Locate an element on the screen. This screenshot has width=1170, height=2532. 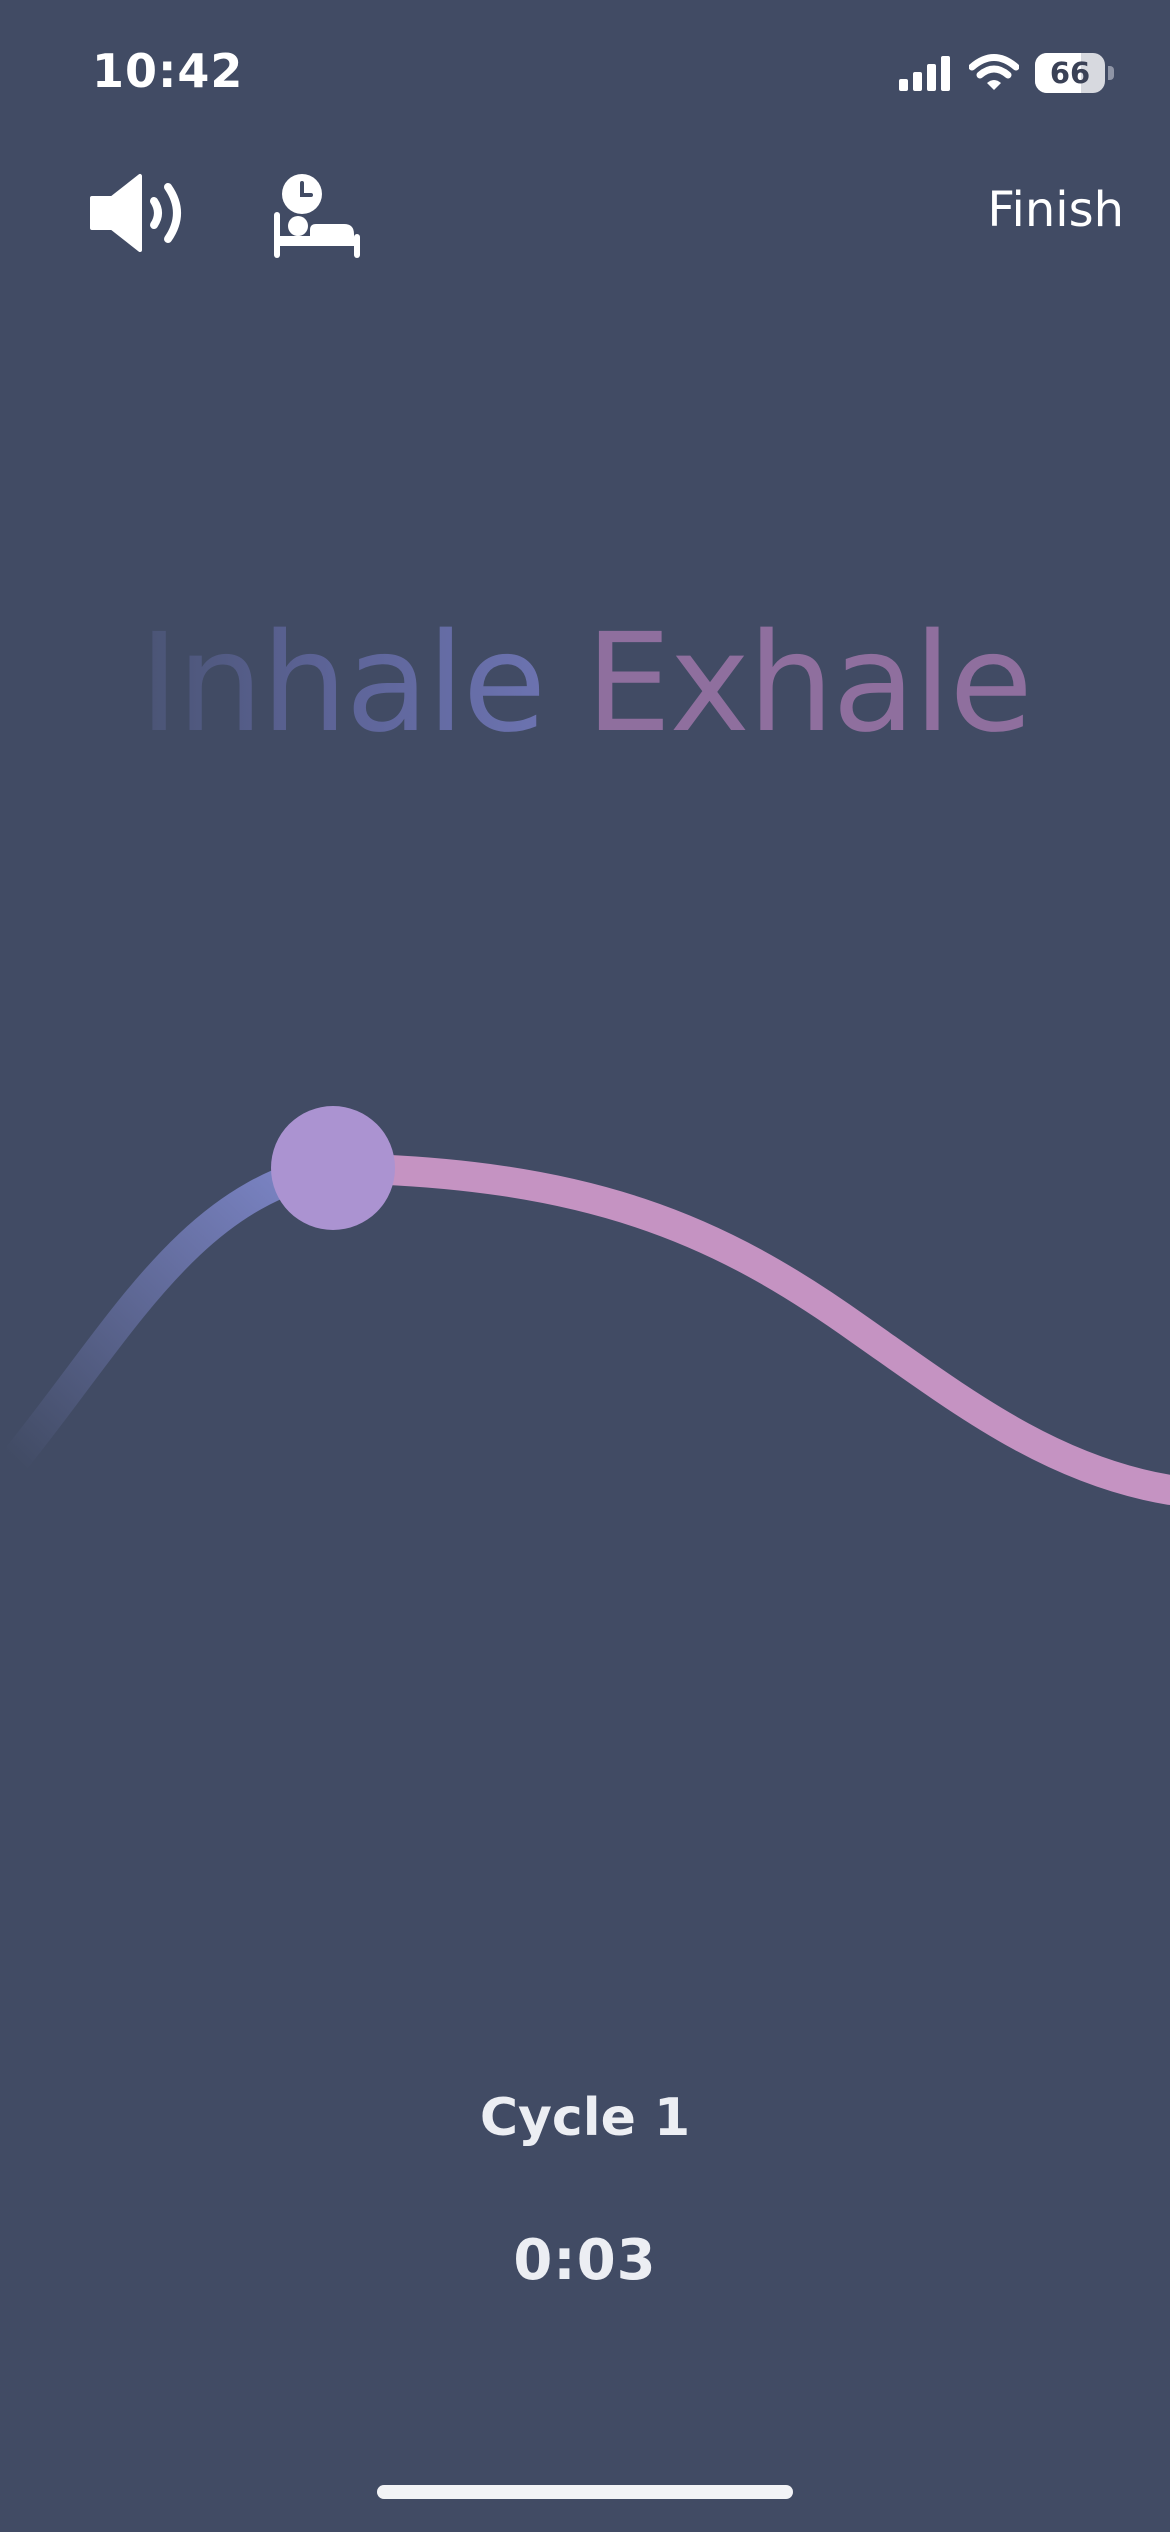
breath-progress-marker is located at coordinates (333, 1168).